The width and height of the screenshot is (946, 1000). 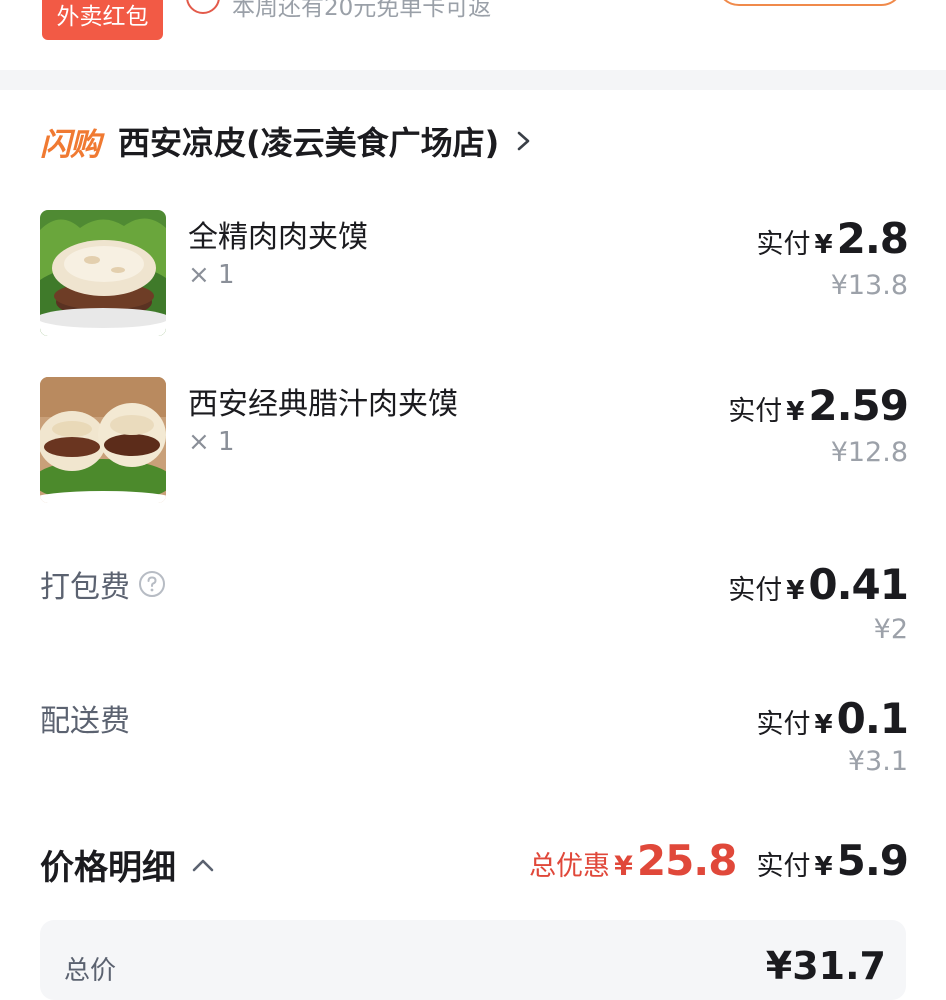 What do you see at coordinates (323, 404) in the screenshot?
I see `item-name: 西安经典腊汁肉夹馍` at bounding box center [323, 404].